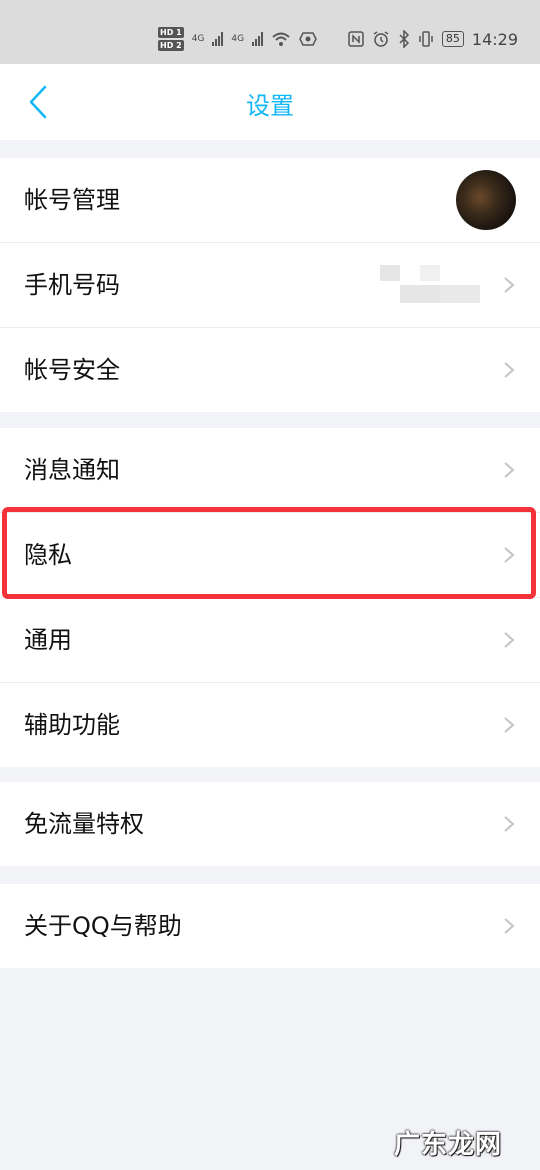 This screenshot has height=1170, width=540. I want to click on settings-row-phone-number: 手机号码, so click(270, 285).